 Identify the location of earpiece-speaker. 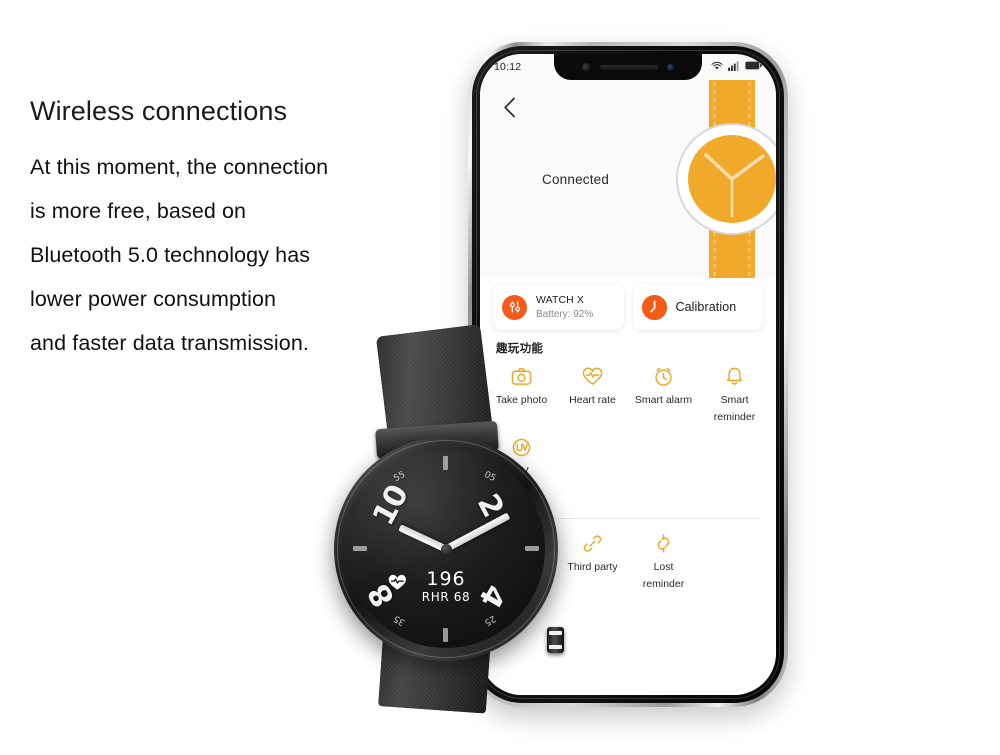
(629, 67).